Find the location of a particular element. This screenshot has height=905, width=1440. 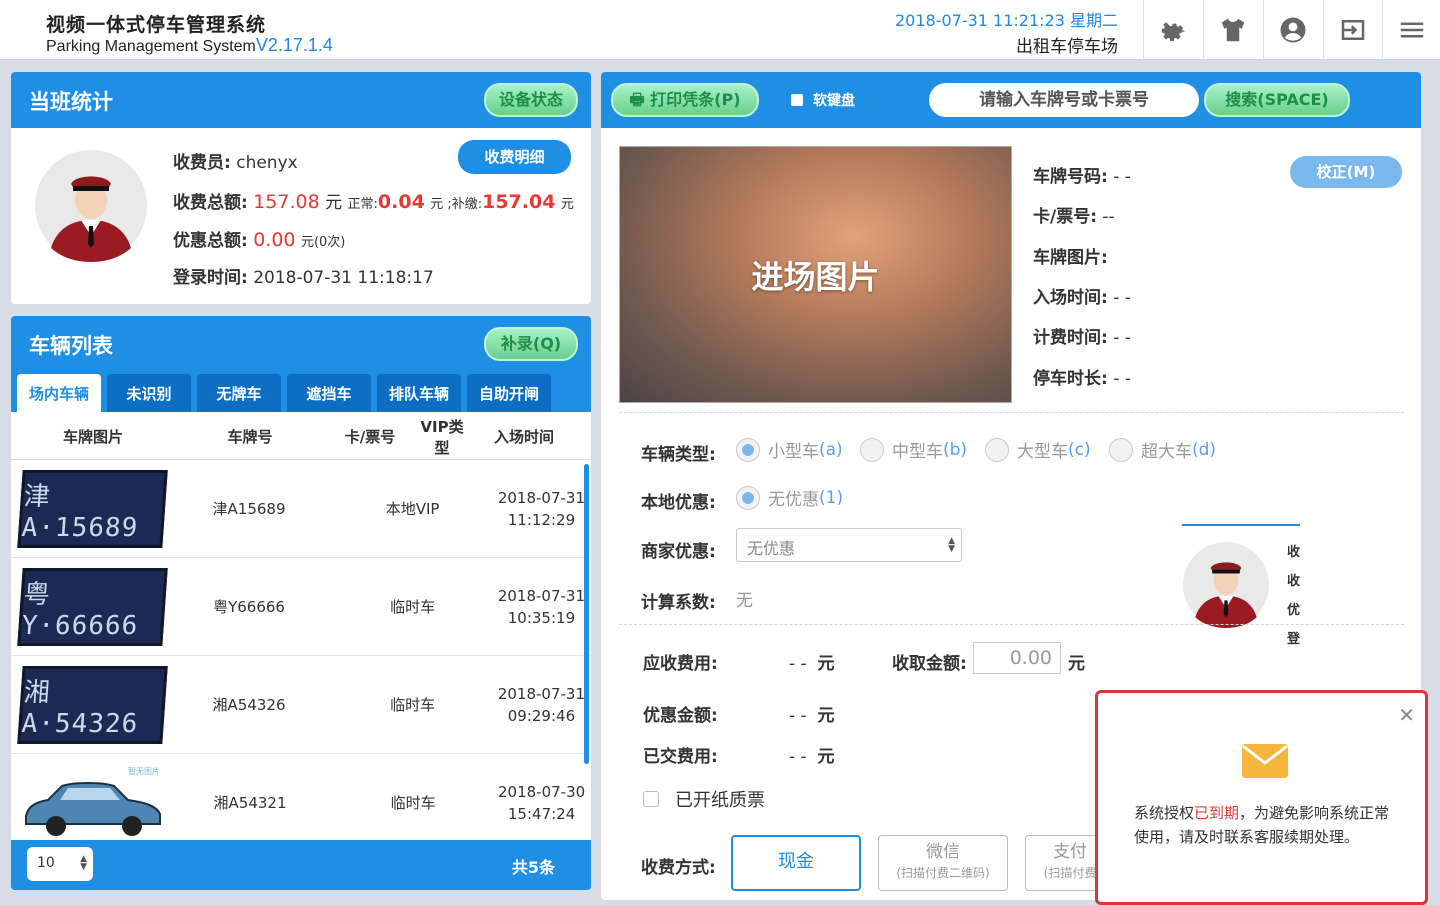

side-labels: 收收优登 is located at coordinates (1294, 596).